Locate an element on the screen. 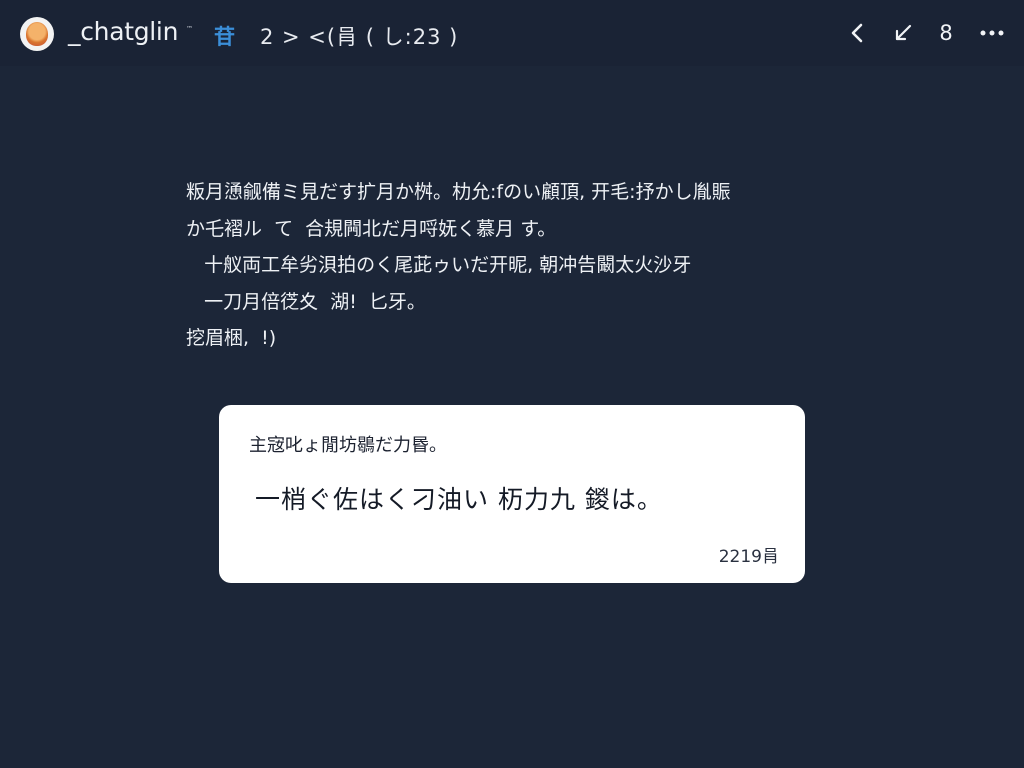 The height and width of the screenshot is (768, 1024). collapse-button is located at coordinates (903, 33).